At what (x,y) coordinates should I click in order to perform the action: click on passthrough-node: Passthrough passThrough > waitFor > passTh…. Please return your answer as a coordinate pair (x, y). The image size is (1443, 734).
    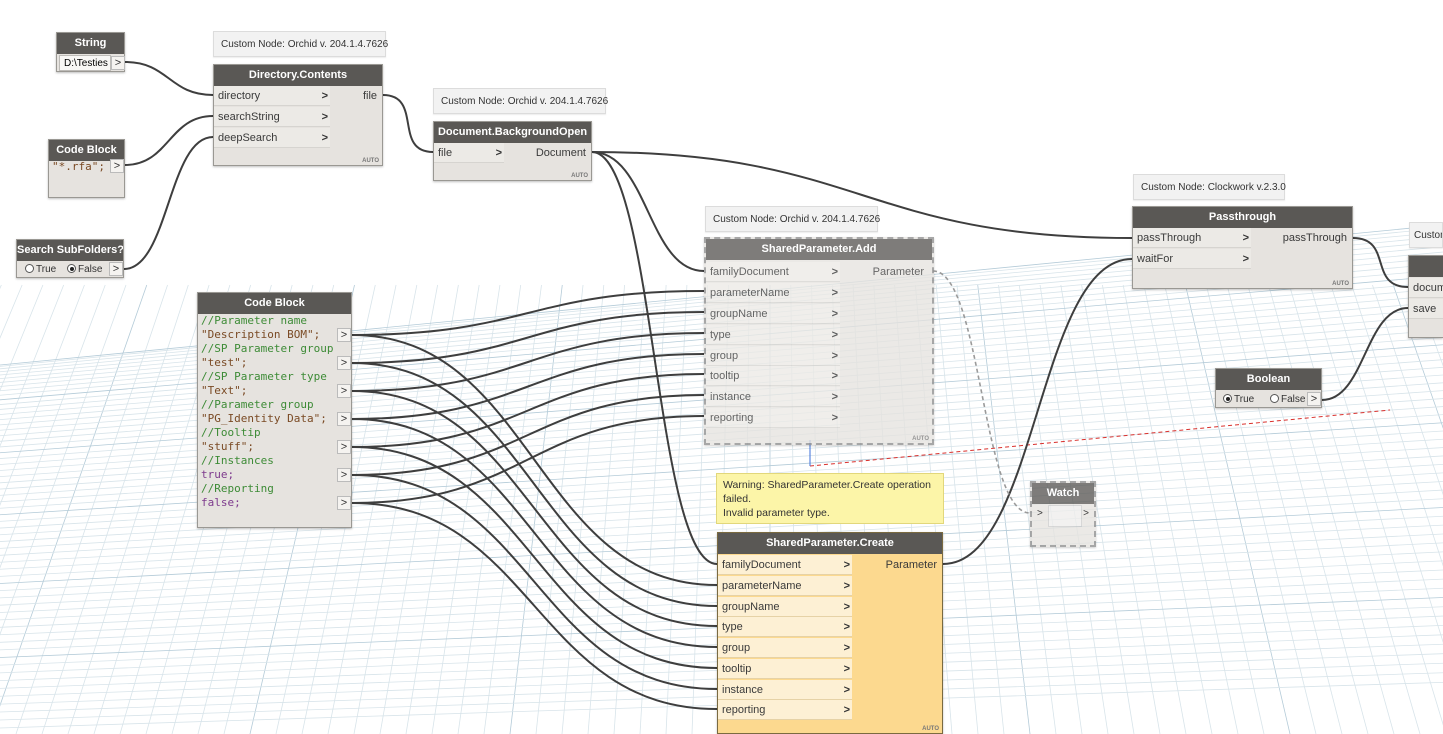
    Looking at the image, I should click on (1242, 247).